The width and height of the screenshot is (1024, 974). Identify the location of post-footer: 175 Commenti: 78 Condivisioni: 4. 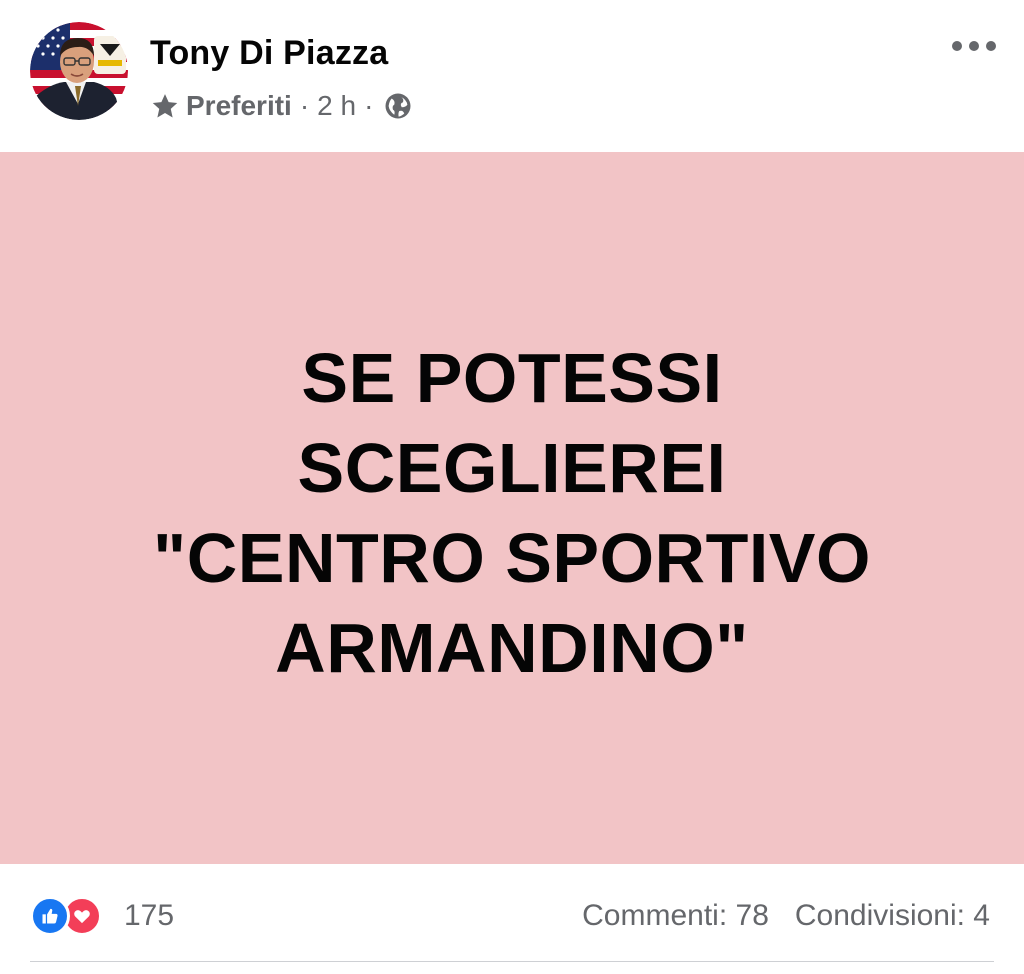
(512, 919).